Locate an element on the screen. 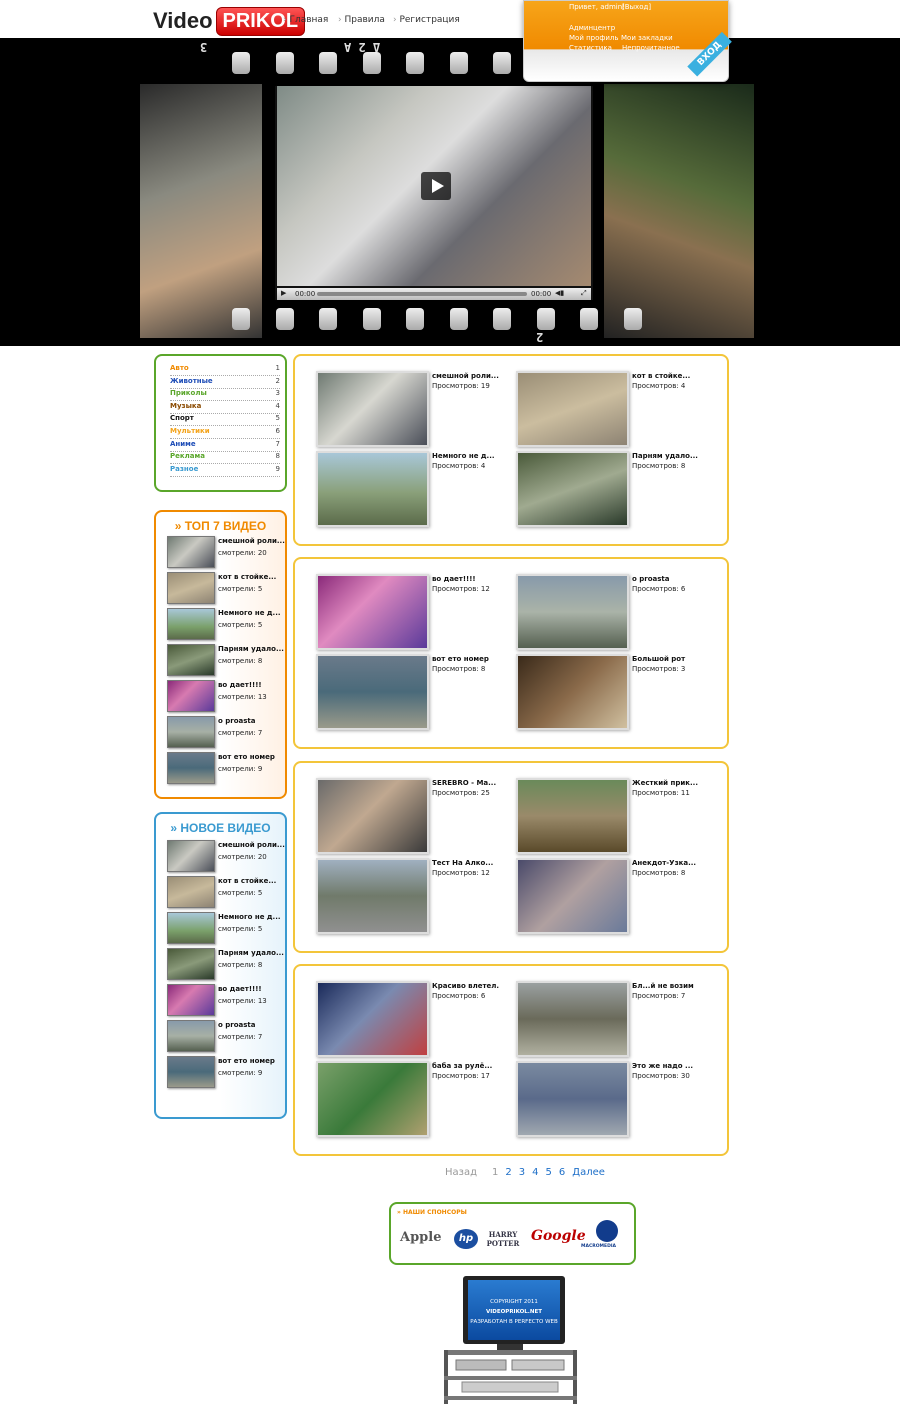 The image size is (900, 1409). category-label: Авто is located at coordinates (179, 369).